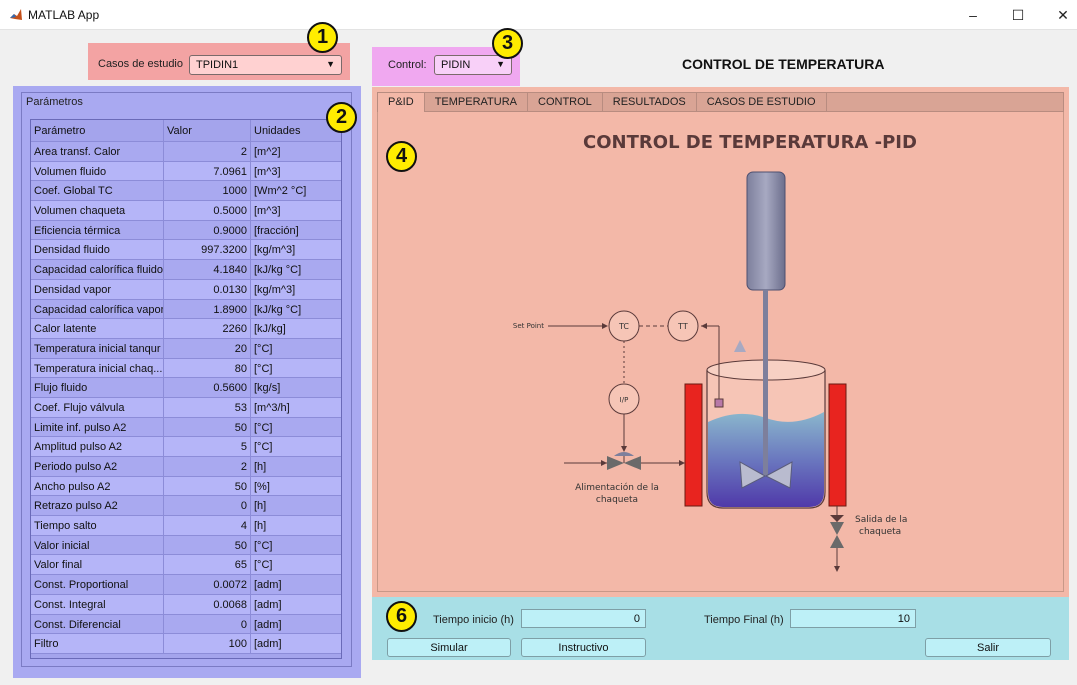  Describe the element at coordinates (837, 535) in the screenshot. I see `outlet-valve-icon` at that location.